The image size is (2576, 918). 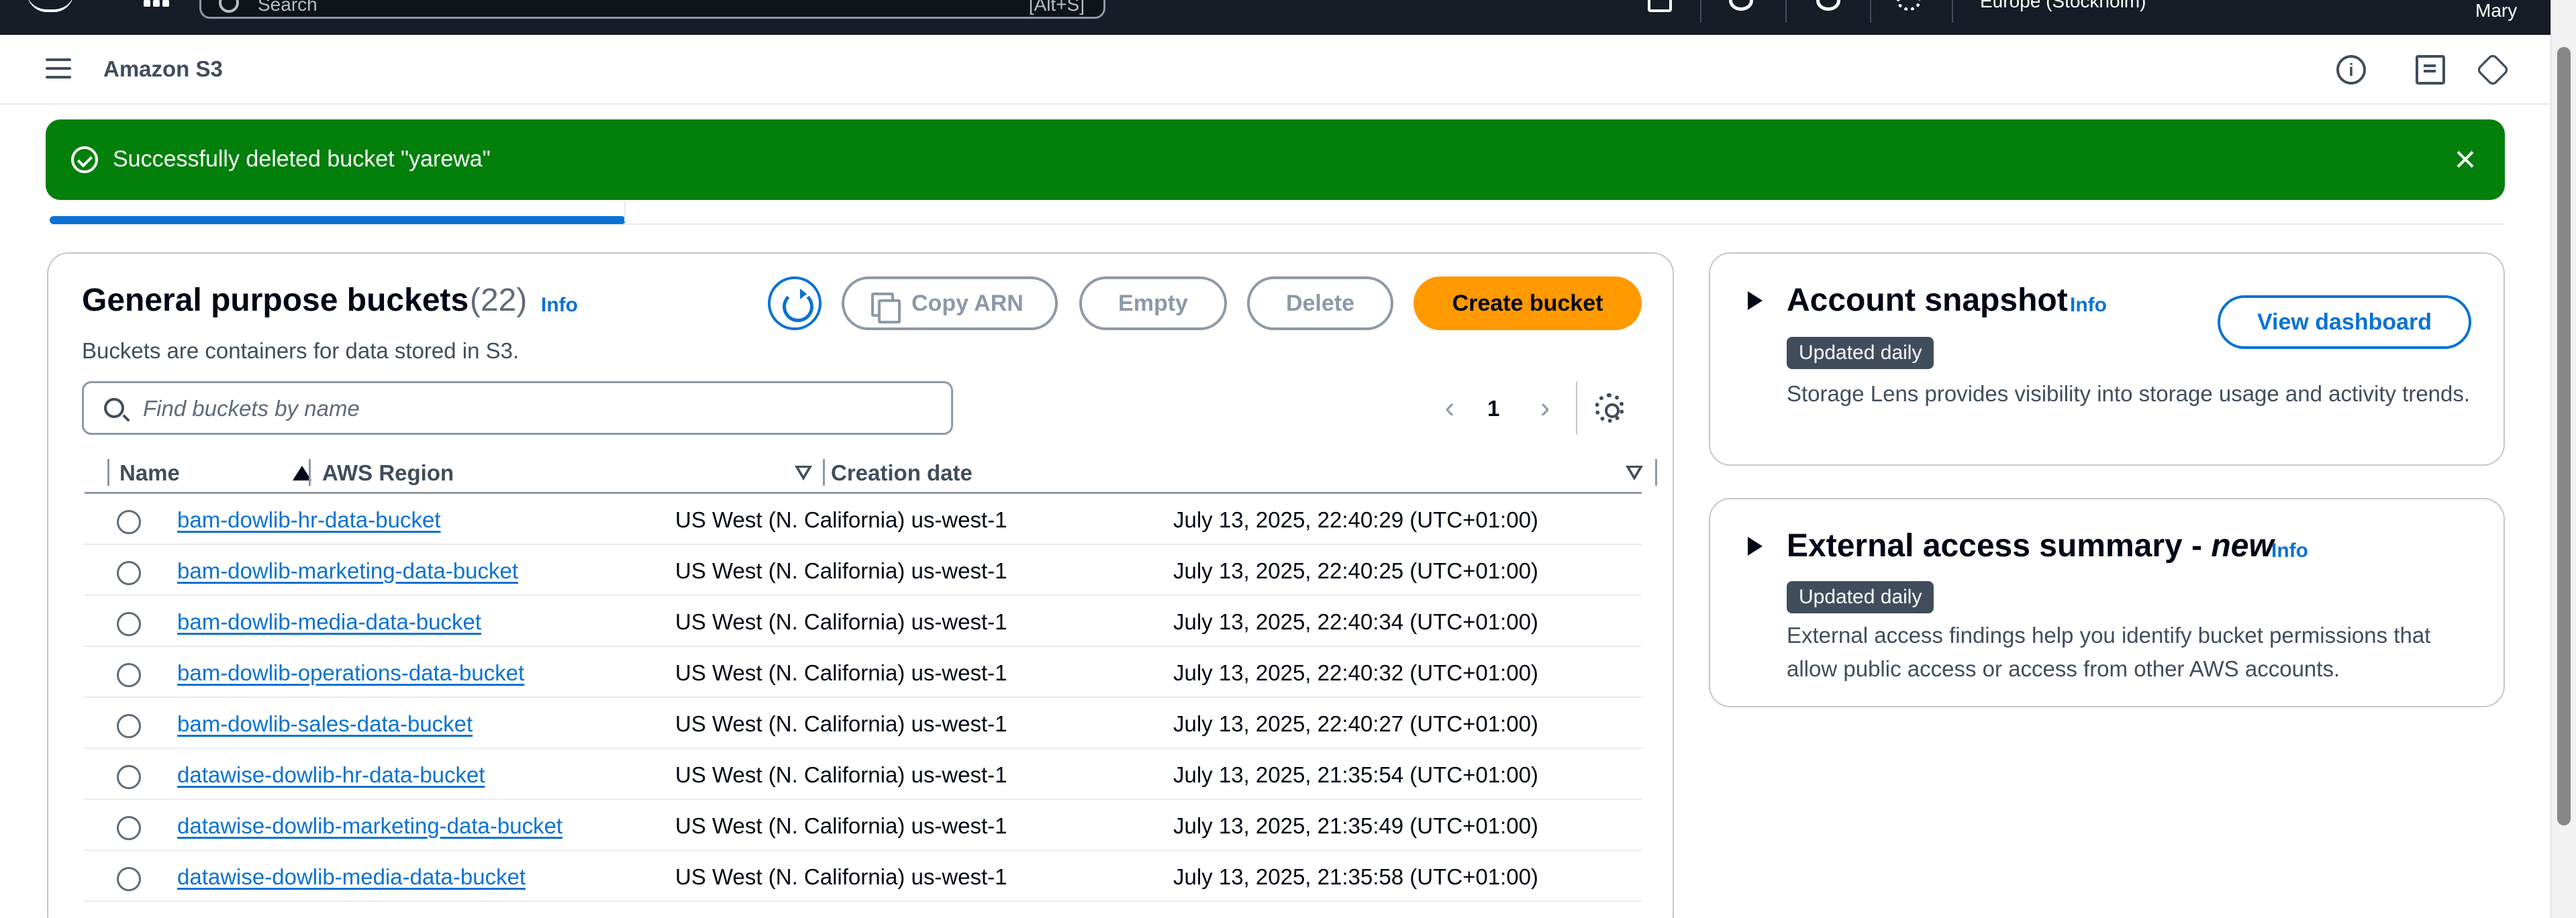 I want to click on notifications-bell-icon, so click(x=1741, y=5).